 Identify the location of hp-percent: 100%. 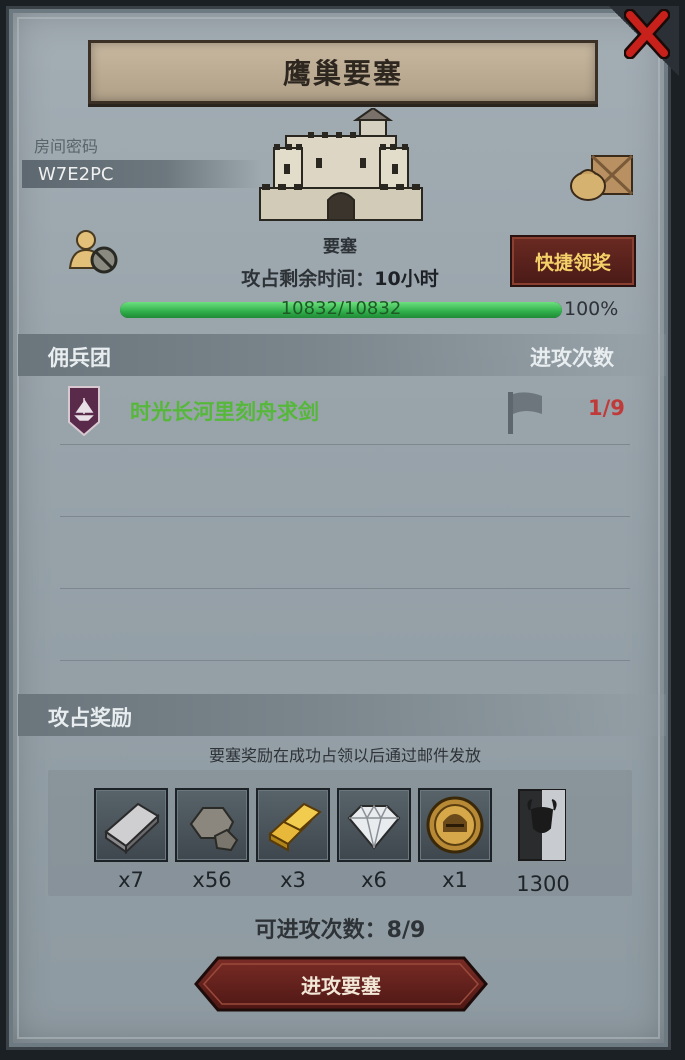
(591, 309).